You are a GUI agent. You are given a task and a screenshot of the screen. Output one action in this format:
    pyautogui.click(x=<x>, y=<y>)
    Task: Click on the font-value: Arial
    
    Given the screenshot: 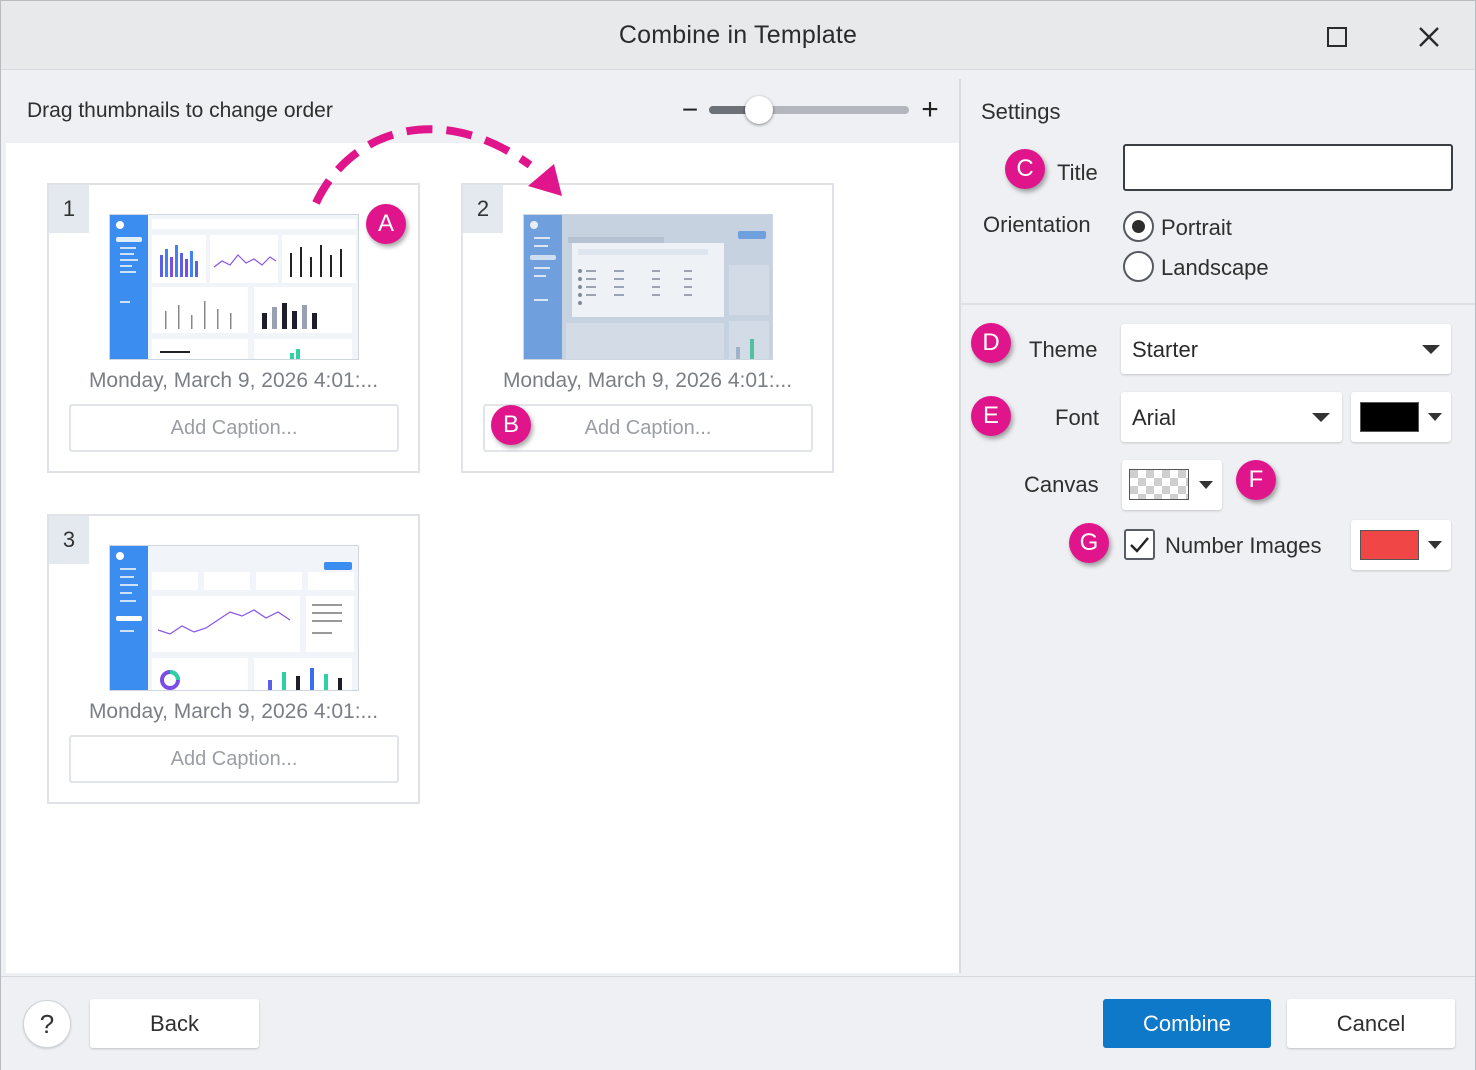 What is the action you would take?
    pyautogui.click(x=1154, y=417)
    